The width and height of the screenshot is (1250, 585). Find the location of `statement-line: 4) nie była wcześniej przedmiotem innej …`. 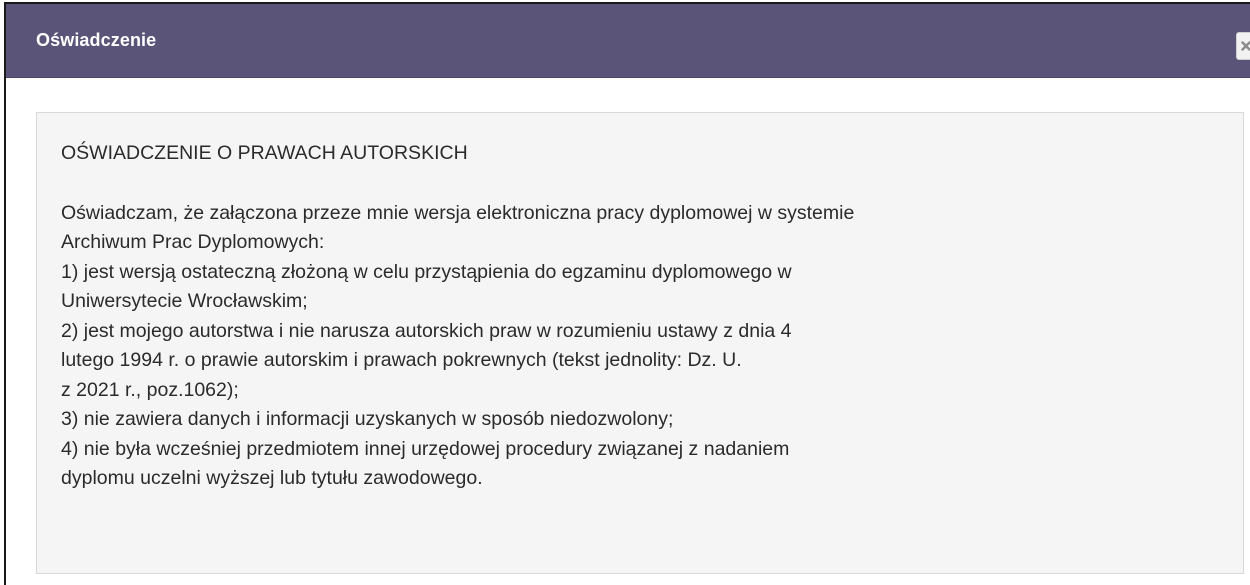

statement-line: 4) nie była wcześniej przedmiotem innej … is located at coordinates (425, 448).